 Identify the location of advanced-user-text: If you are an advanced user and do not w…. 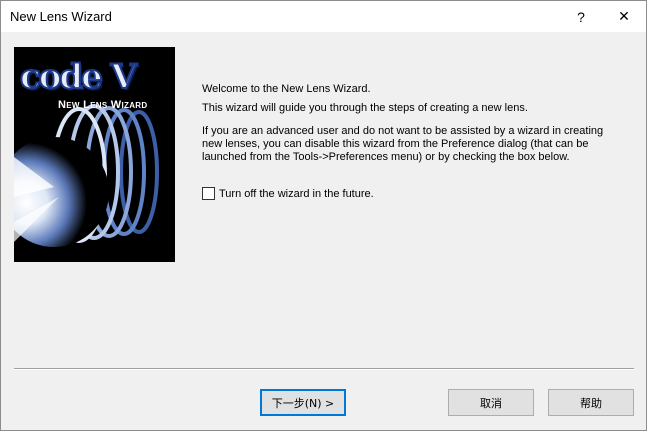
(403, 144).